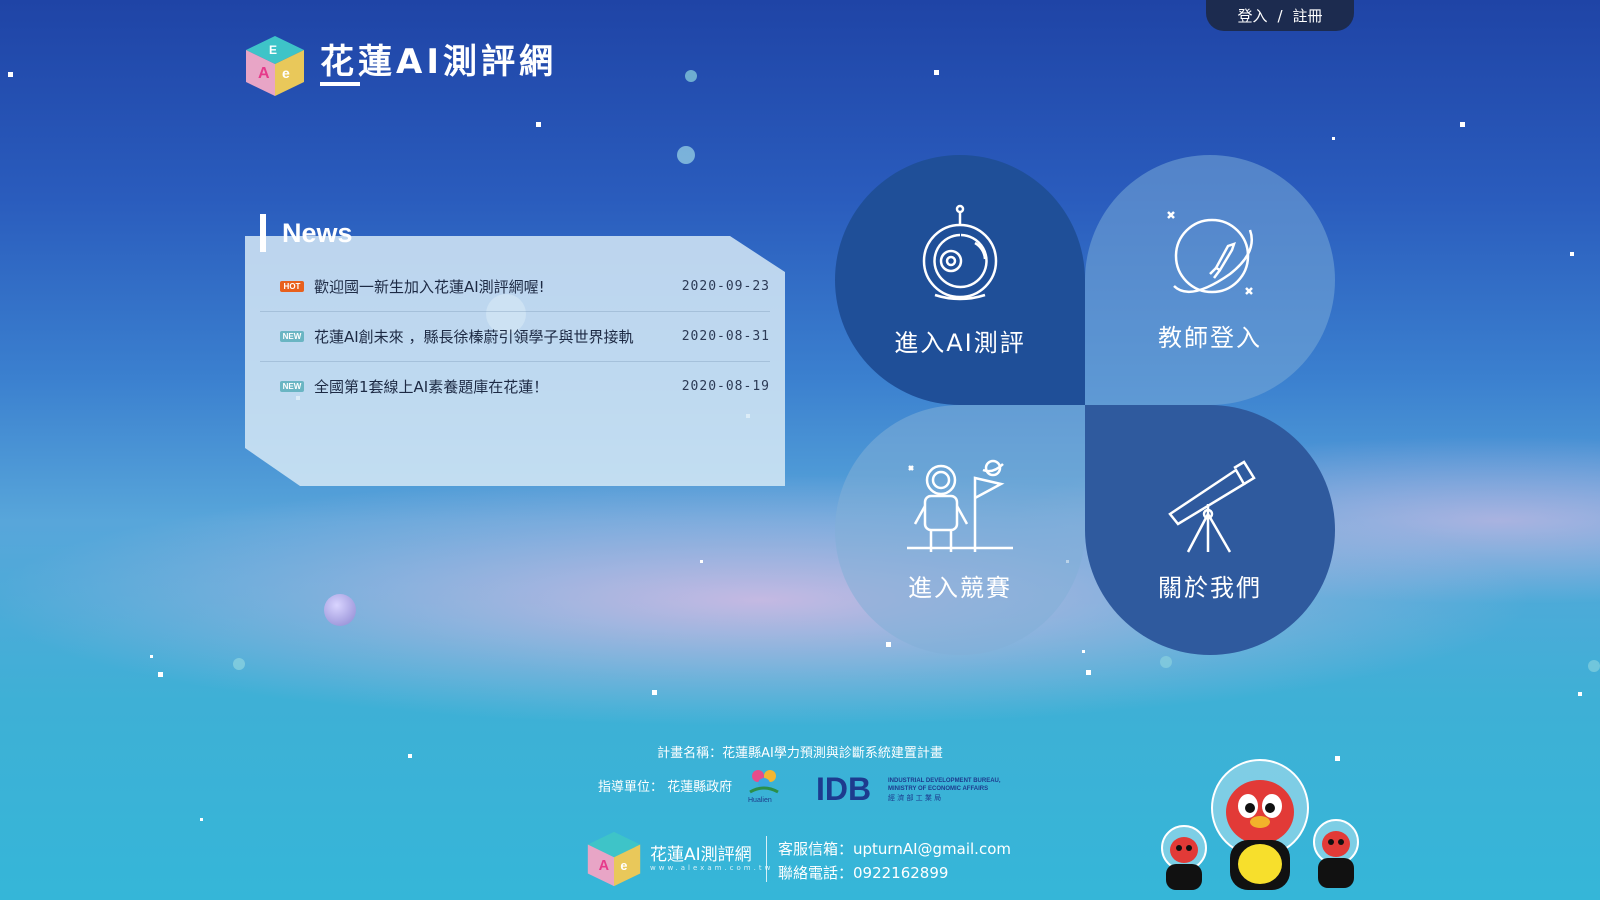  I want to click on about-us-button: 關於我們, so click(1210, 530).